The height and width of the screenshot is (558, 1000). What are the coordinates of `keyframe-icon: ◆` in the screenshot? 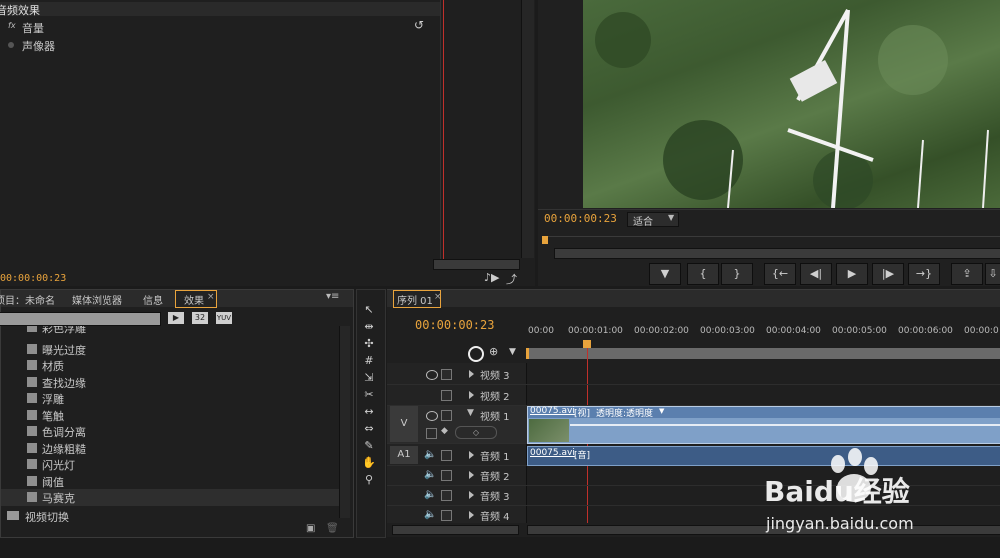 It's located at (444, 431).